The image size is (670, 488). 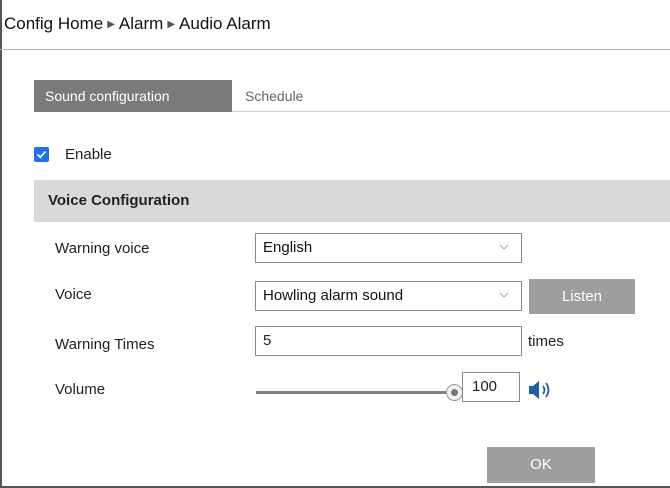 I want to click on section-header: Voice Configuration, so click(x=352, y=201).